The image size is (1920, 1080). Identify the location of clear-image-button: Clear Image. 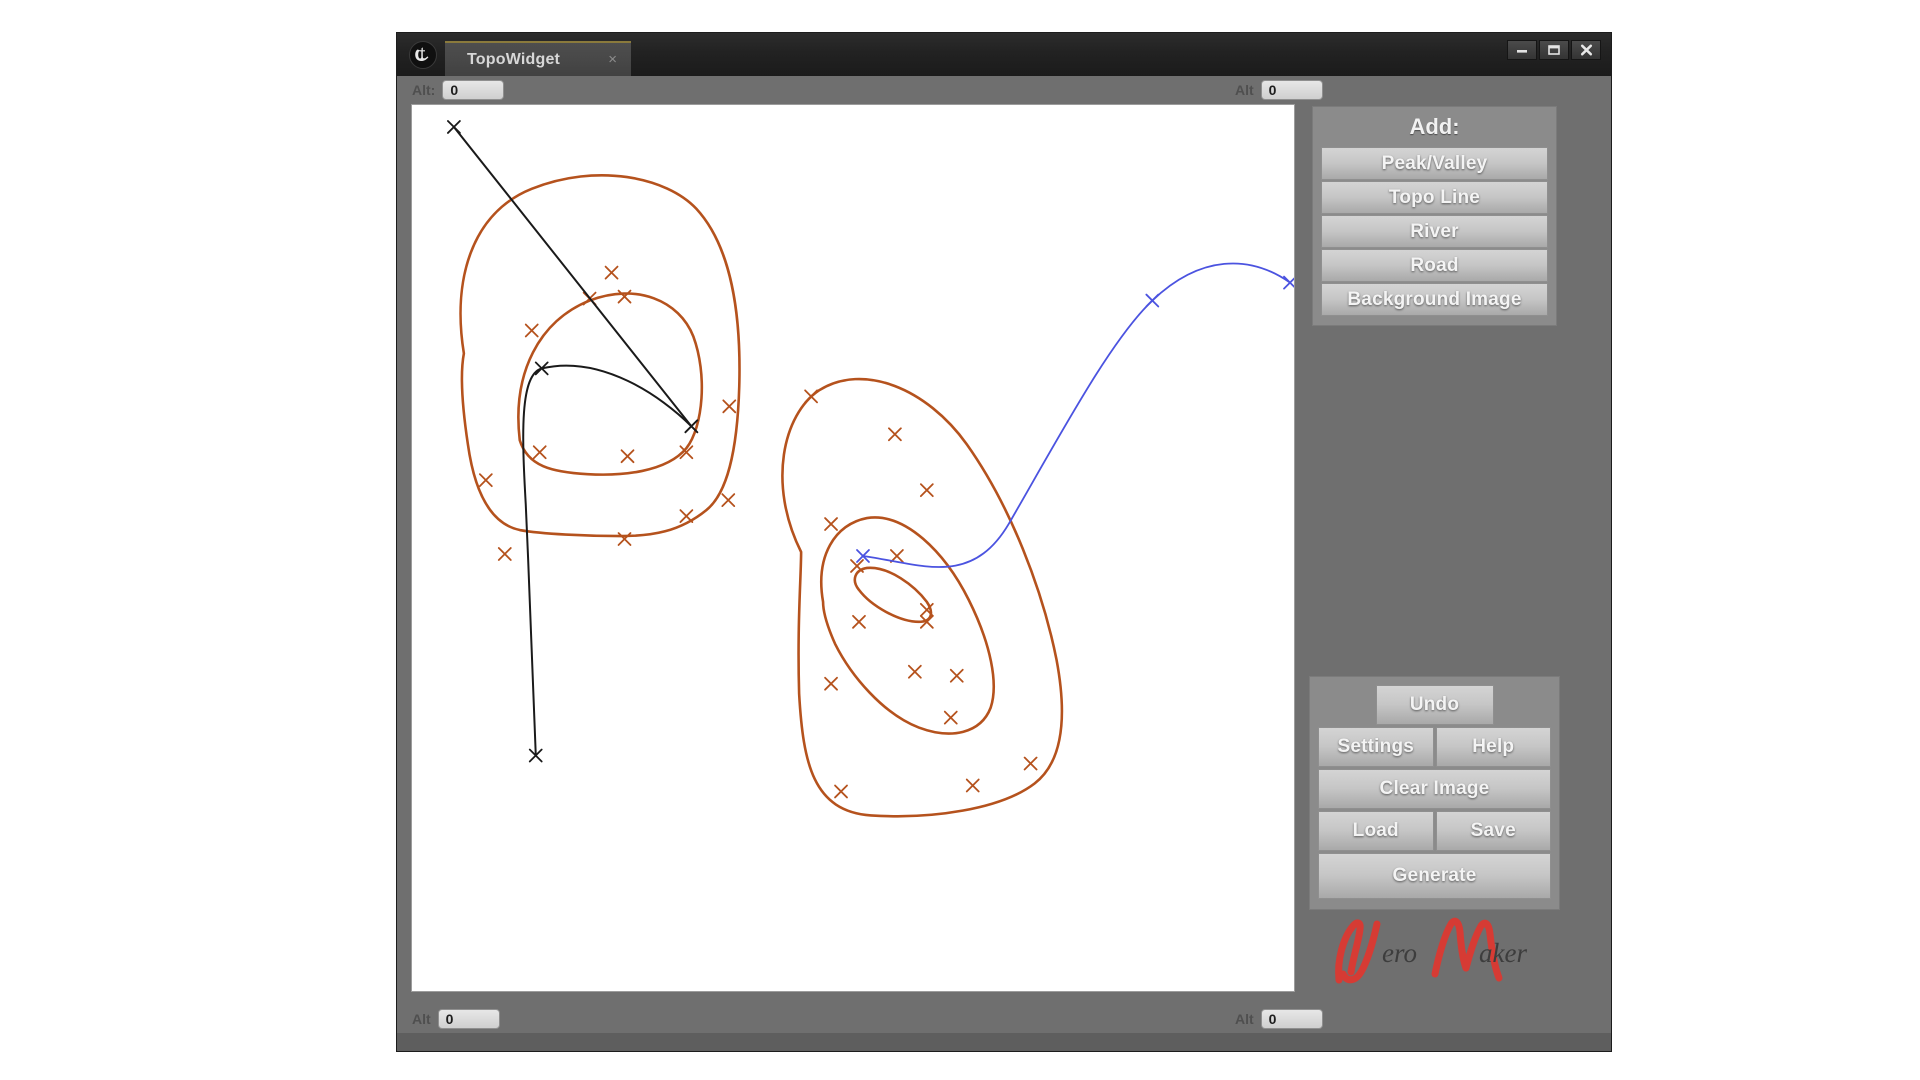
(1434, 789).